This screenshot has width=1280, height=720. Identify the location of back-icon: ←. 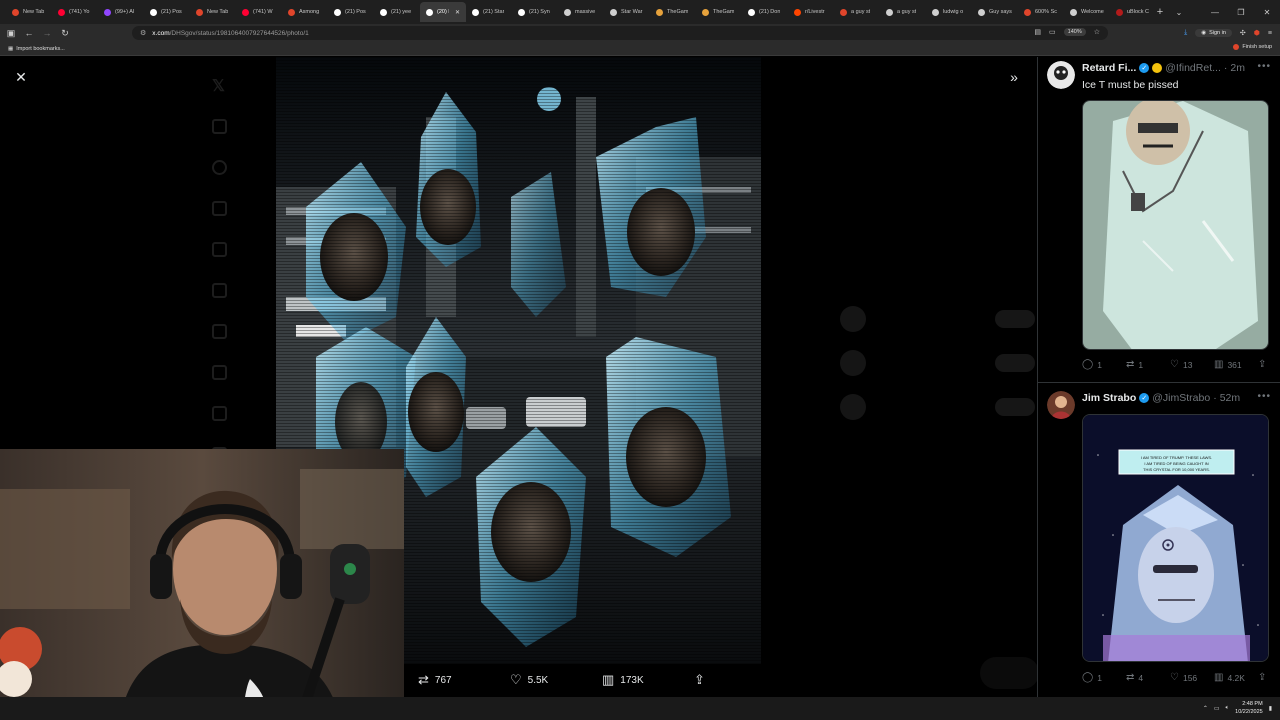
(29, 33).